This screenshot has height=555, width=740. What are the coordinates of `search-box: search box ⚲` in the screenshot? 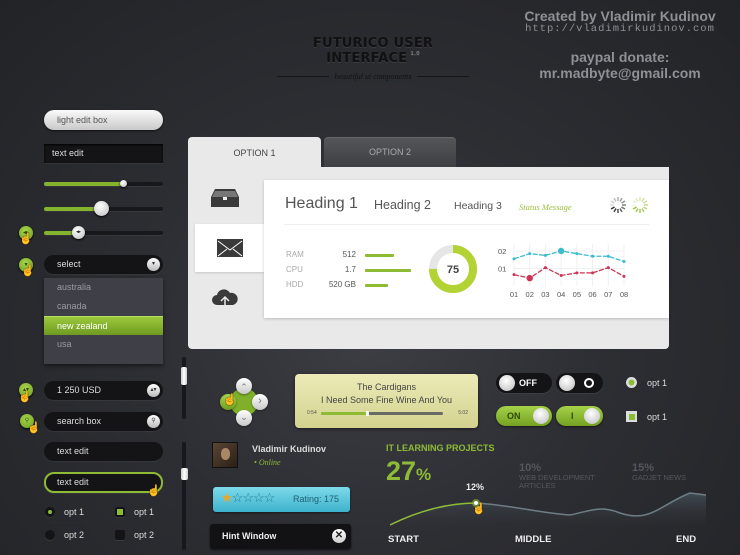 It's located at (103, 421).